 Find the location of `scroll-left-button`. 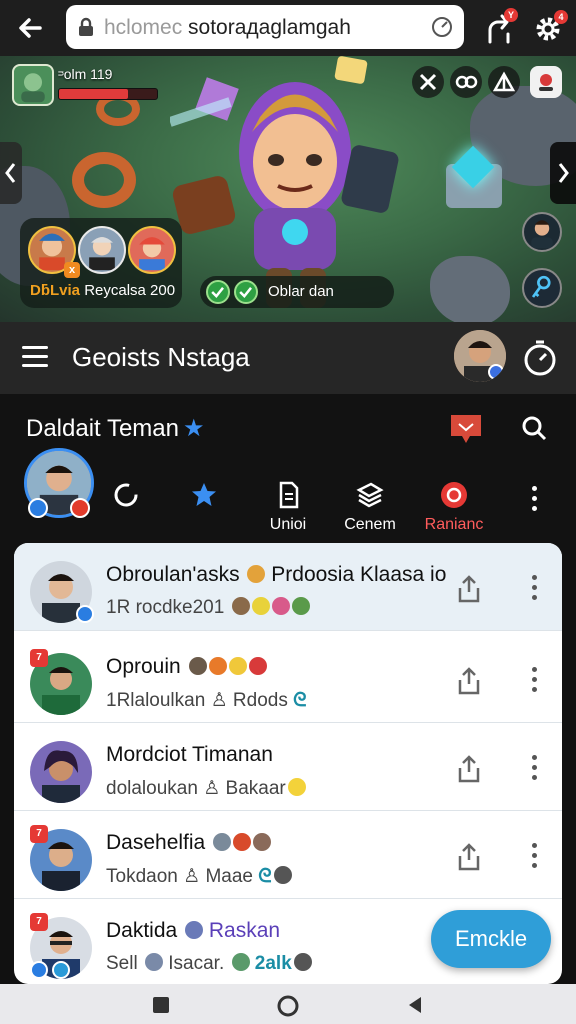

scroll-left-button is located at coordinates (11, 173).